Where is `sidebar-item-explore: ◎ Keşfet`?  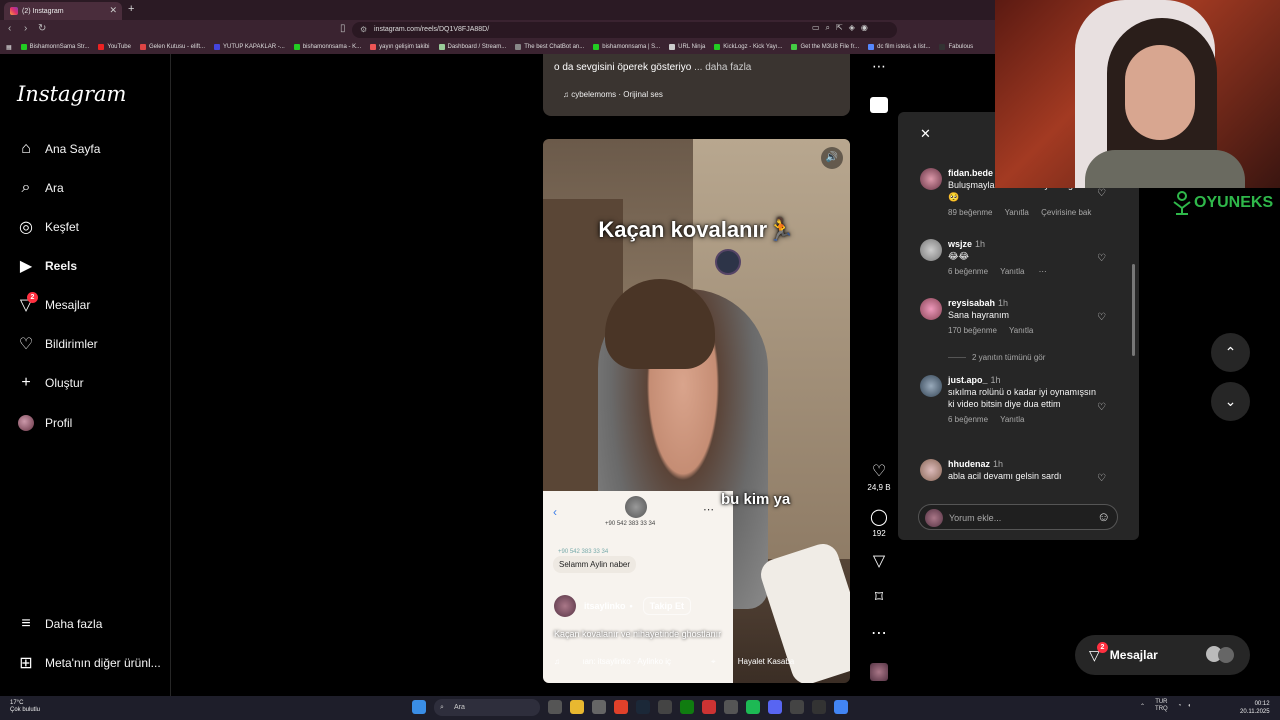
sidebar-item-explore: ◎ Keşfet is located at coordinates (48, 227).